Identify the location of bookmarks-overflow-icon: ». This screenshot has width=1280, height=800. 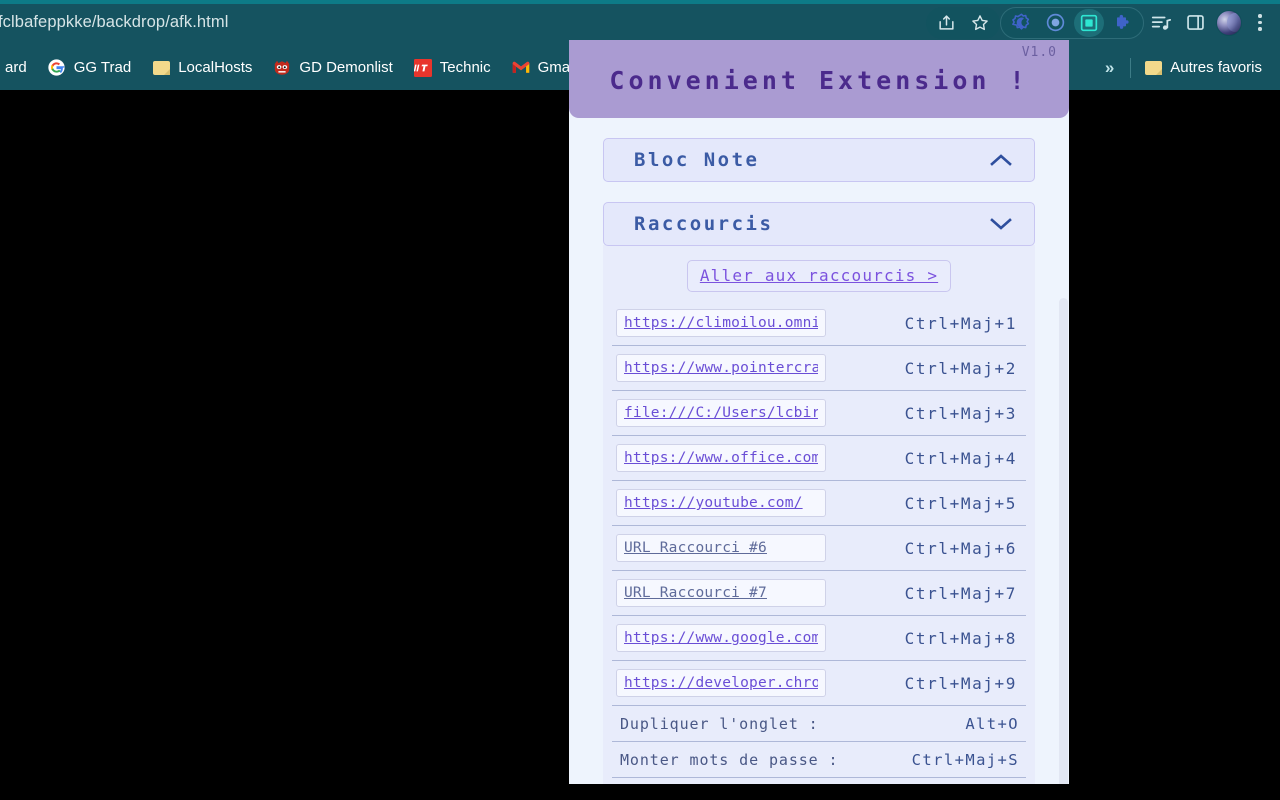
(1109, 67).